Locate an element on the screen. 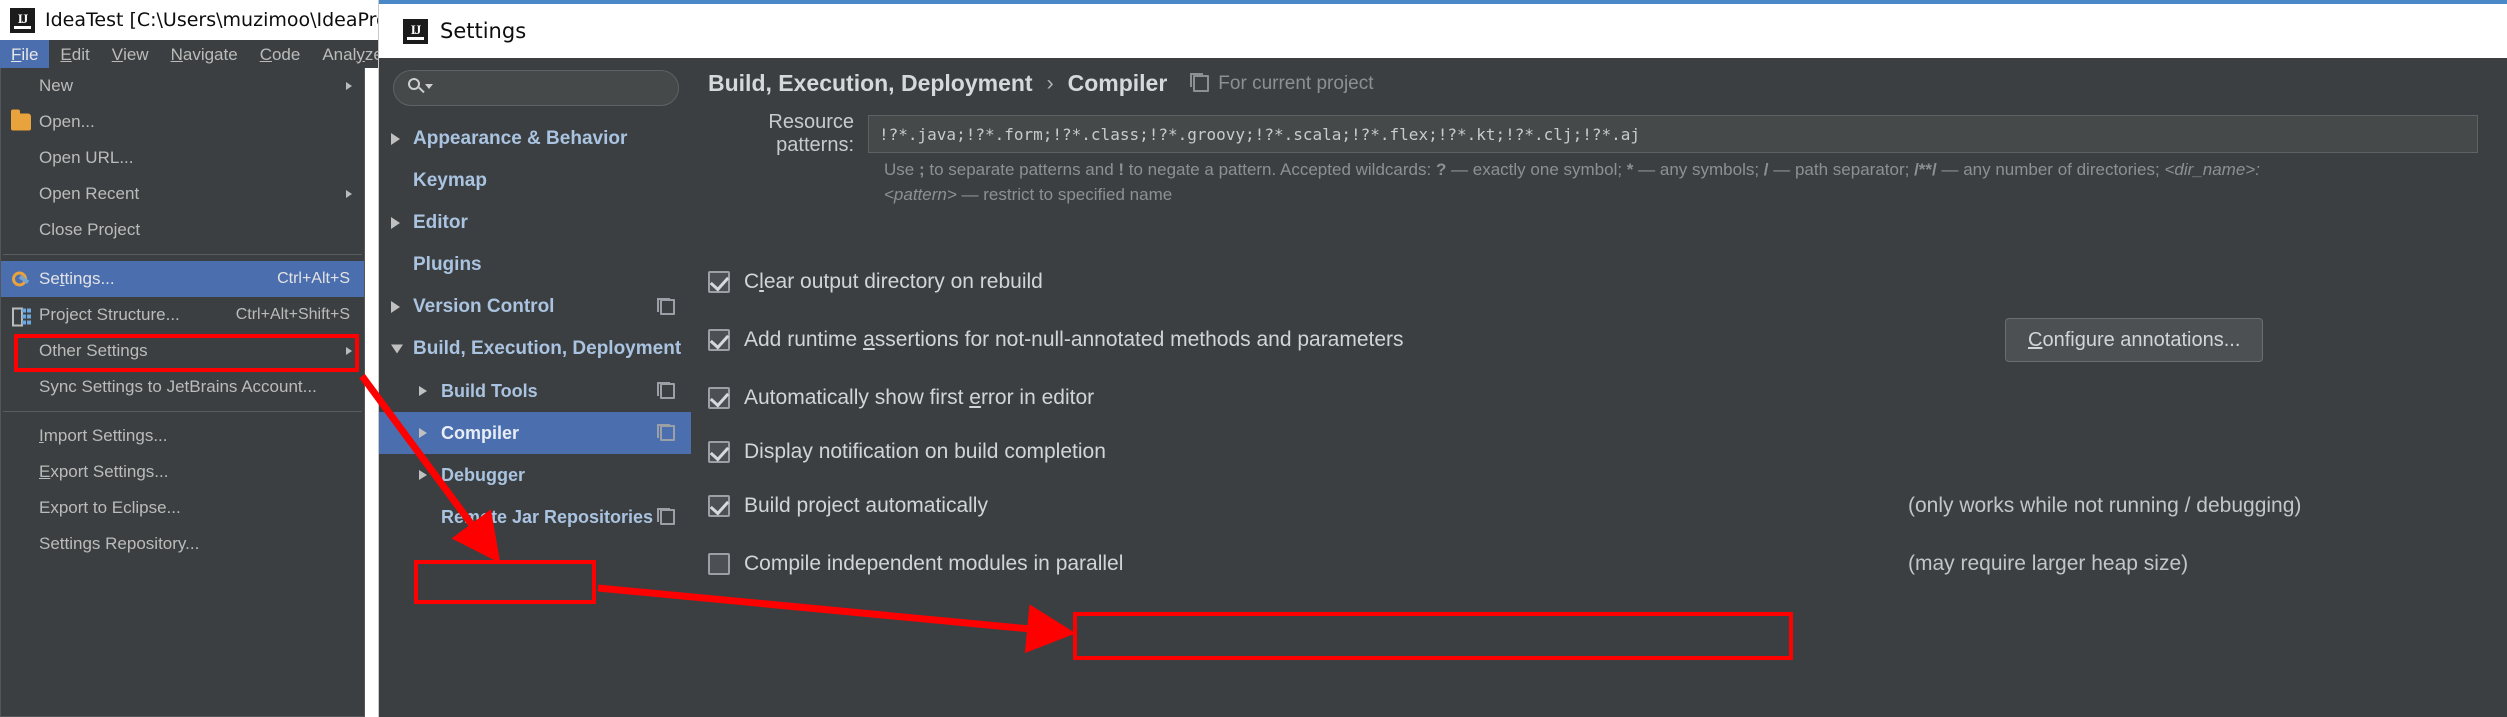 The height and width of the screenshot is (717, 2507). tree-item-version-control: Version Control is located at coordinates (535, 307).